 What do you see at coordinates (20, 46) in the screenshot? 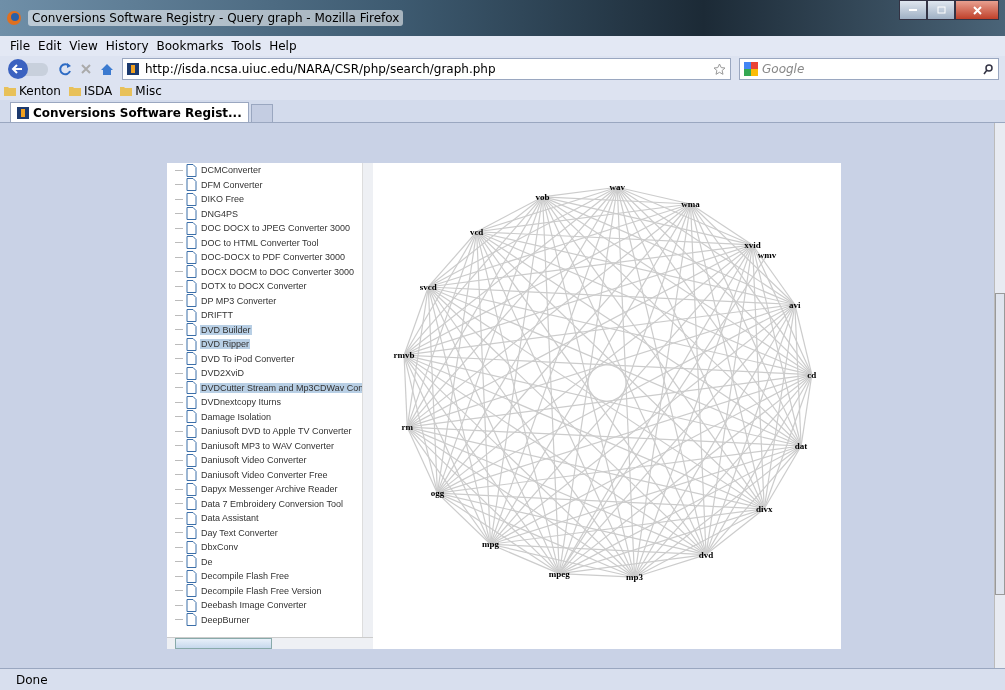
I see `menu-item: File` at bounding box center [20, 46].